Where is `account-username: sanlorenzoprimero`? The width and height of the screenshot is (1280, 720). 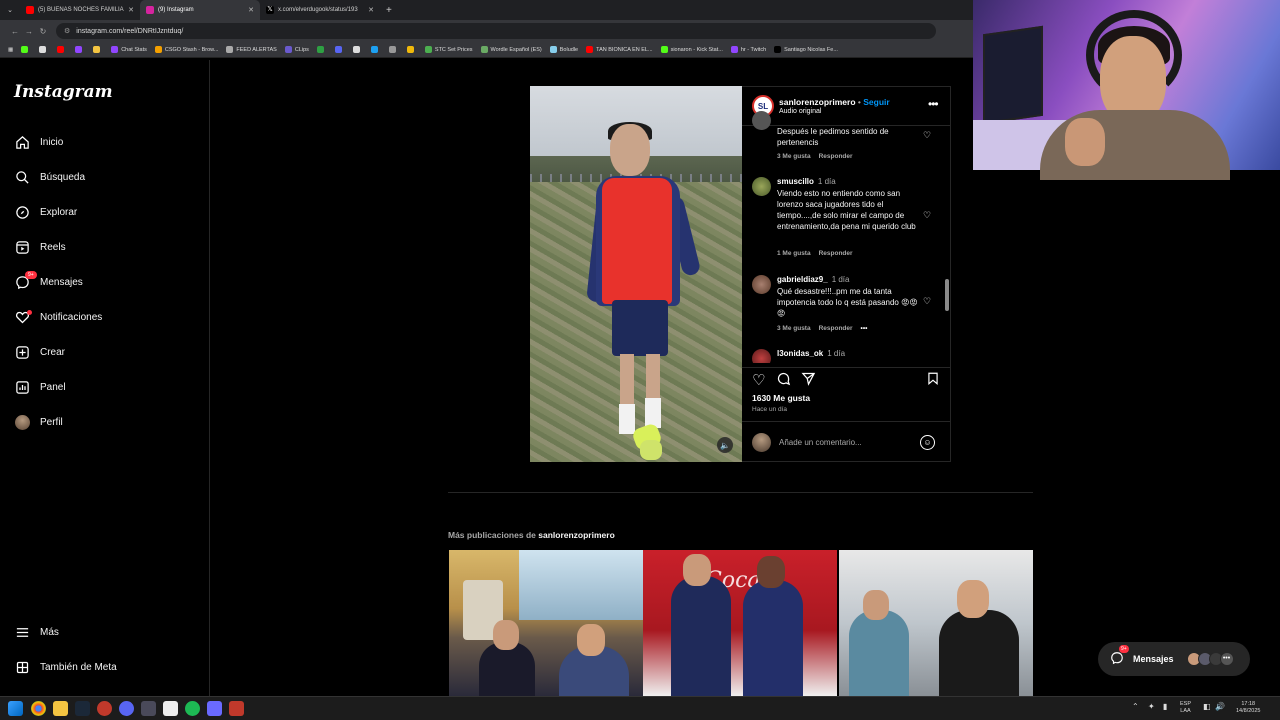 account-username: sanlorenzoprimero is located at coordinates (817, 102).